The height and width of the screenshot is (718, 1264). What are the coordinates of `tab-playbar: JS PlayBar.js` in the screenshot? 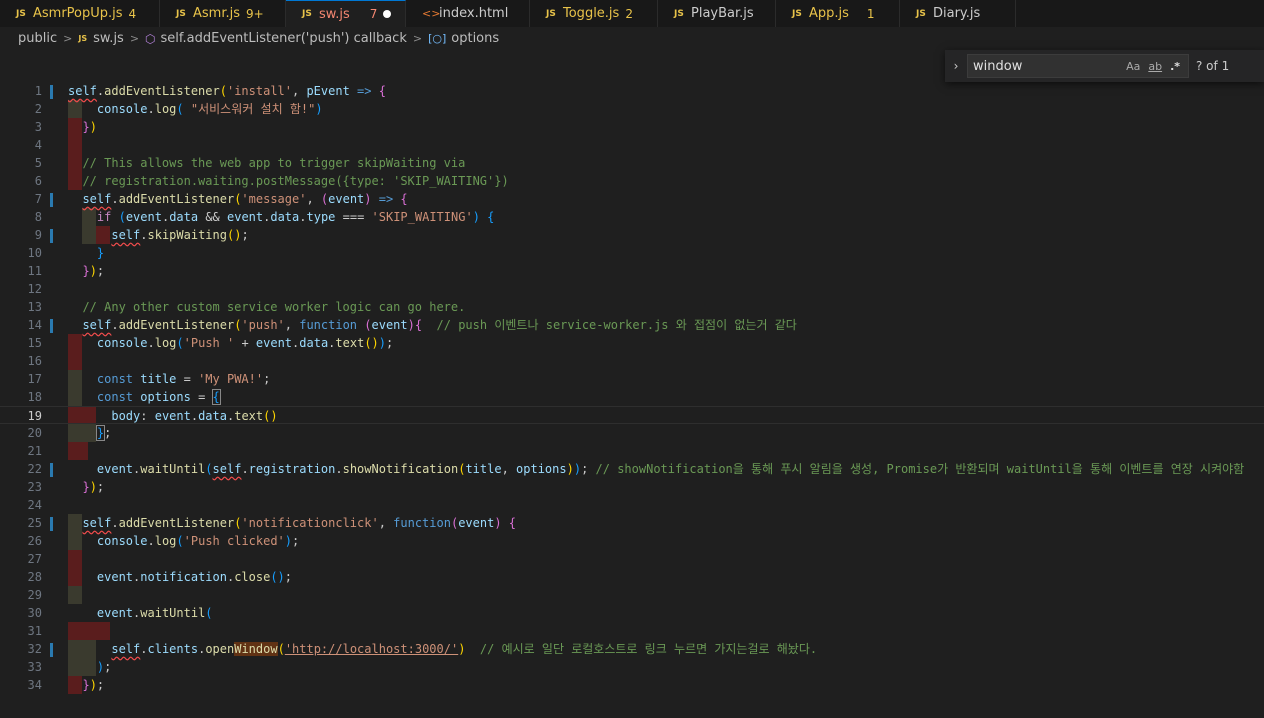 It's located at (717, 13).